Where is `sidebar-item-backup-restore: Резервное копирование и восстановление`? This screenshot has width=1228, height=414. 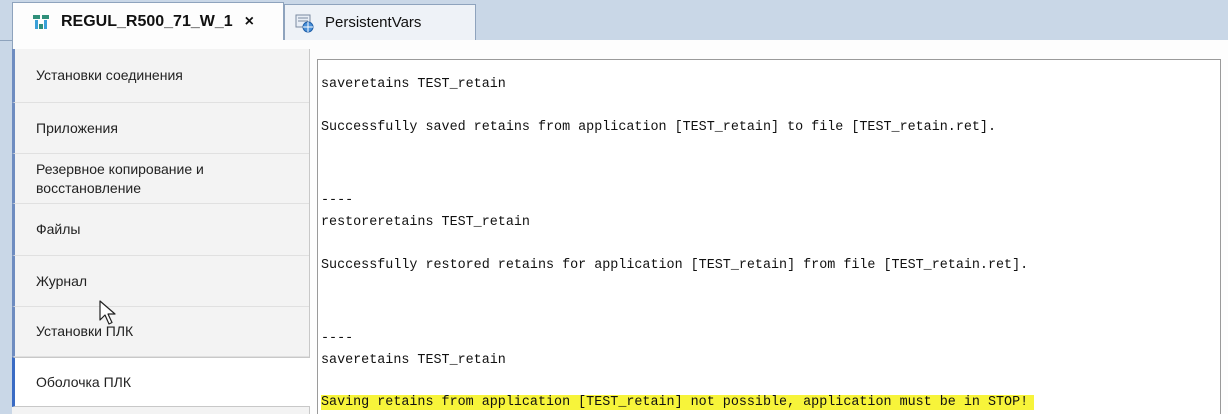
sidebar-item-backup-restore: Резервное копирование и восстановление is located at coordinates (160, 179).